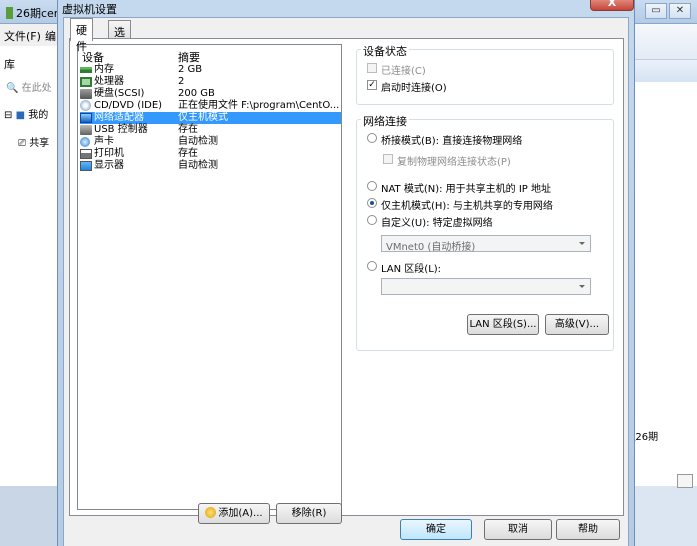 The width and height of the screenshot is (697, 546). I want to click on ok-button: 确定, so click(436, 529).